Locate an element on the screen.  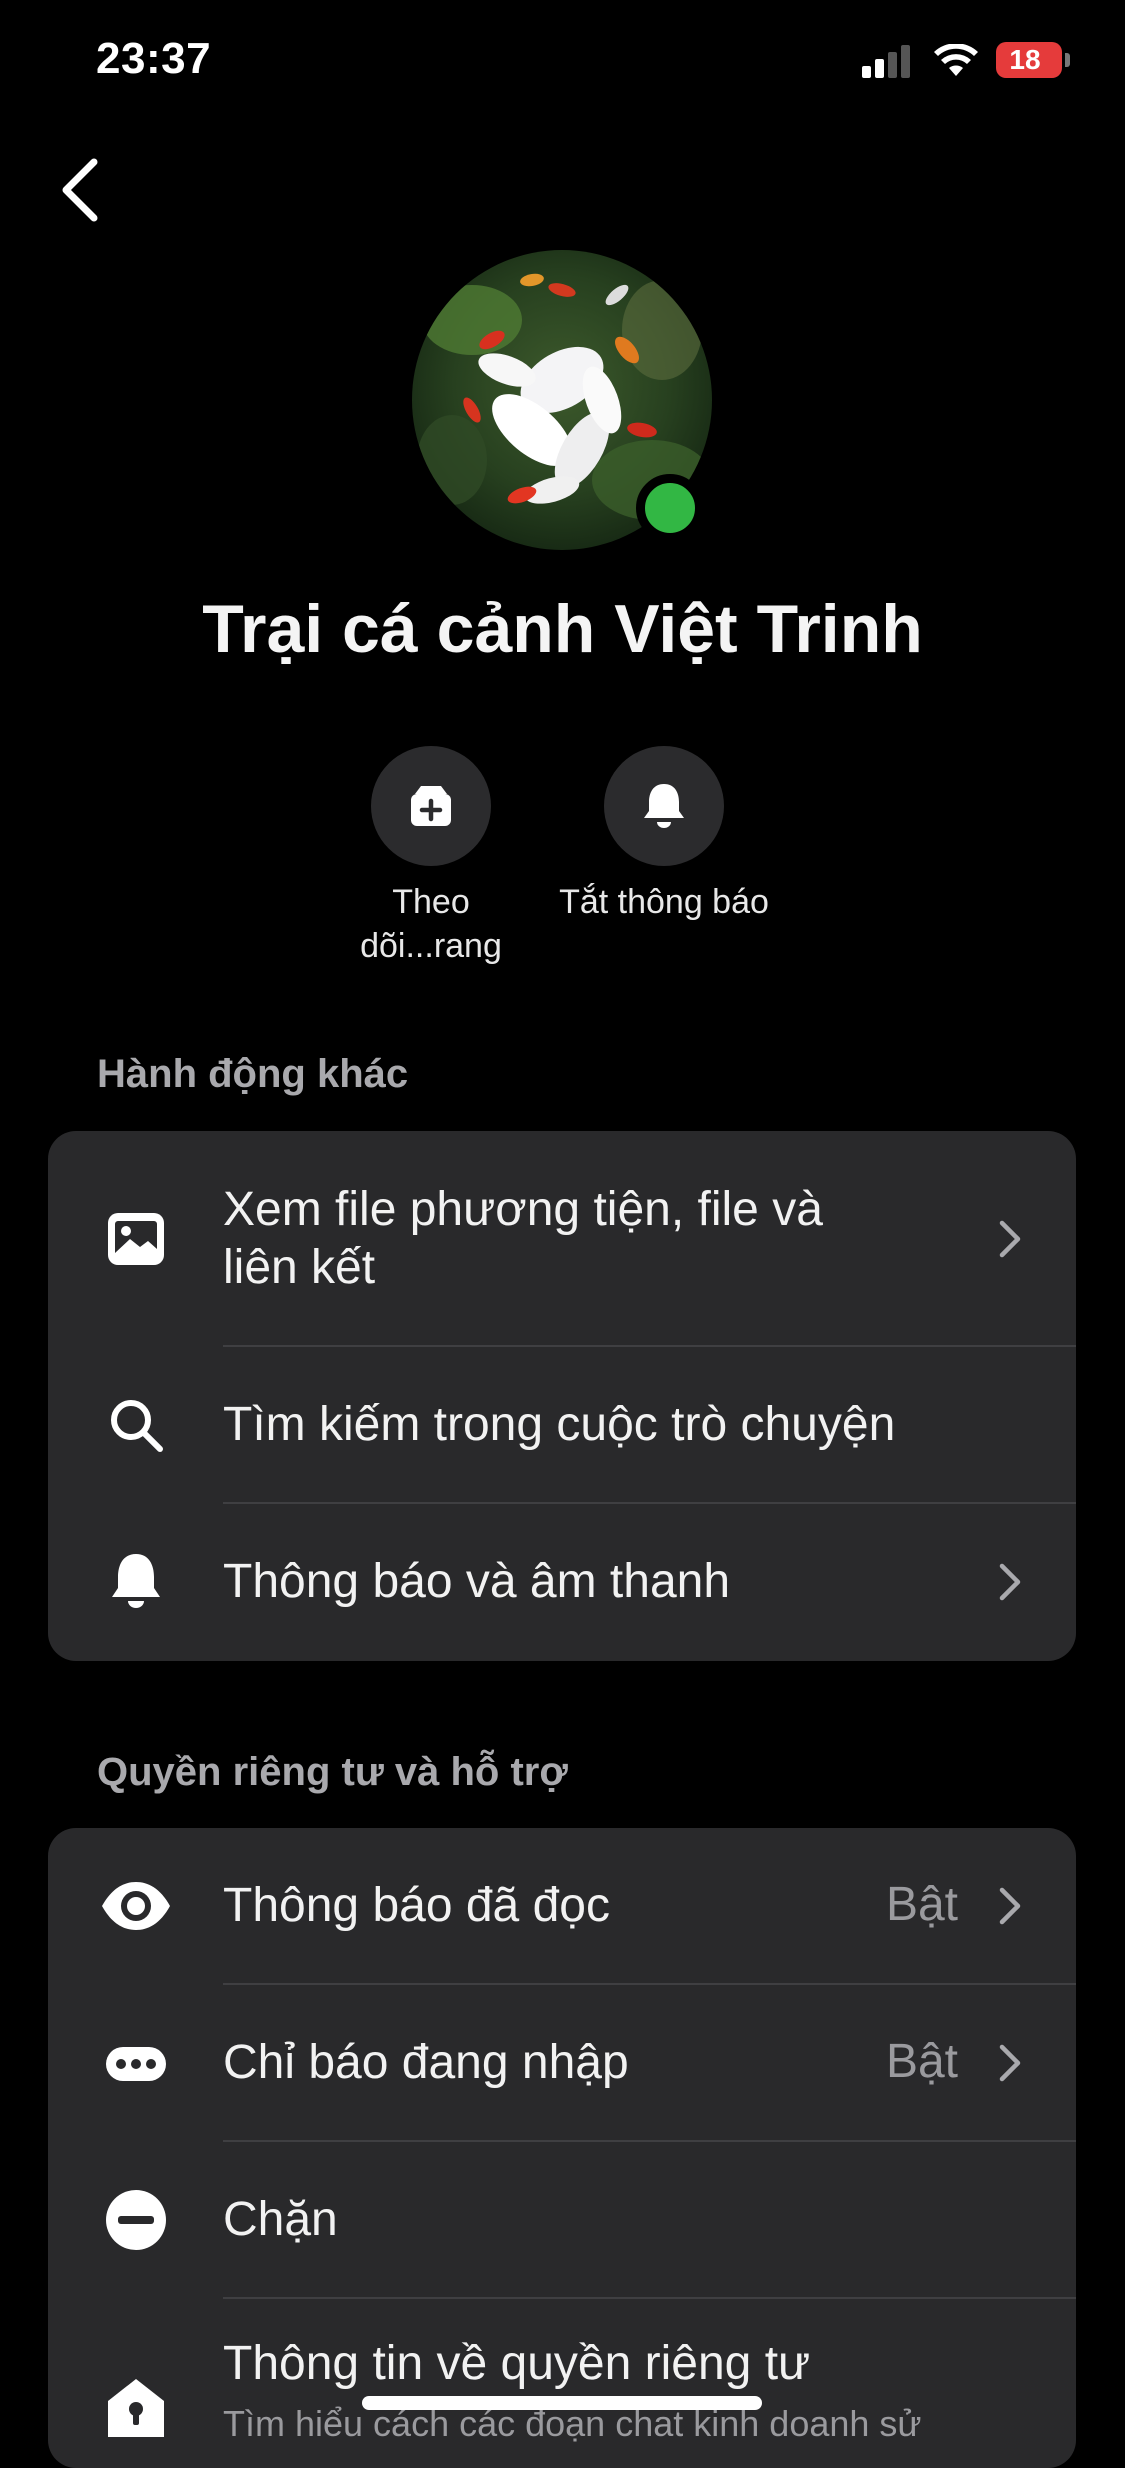
view-media-files-links-row: Xem file phương tiện, file và liên kết is located at coordinates (562, 1239).